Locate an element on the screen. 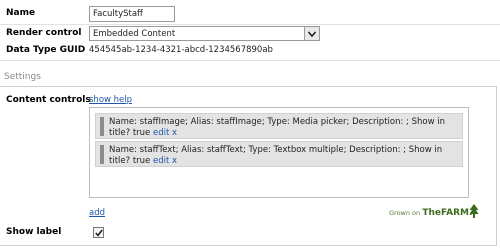 The image size is (500, 250). show-label-label: Show label is located at coordinates (34, 232).